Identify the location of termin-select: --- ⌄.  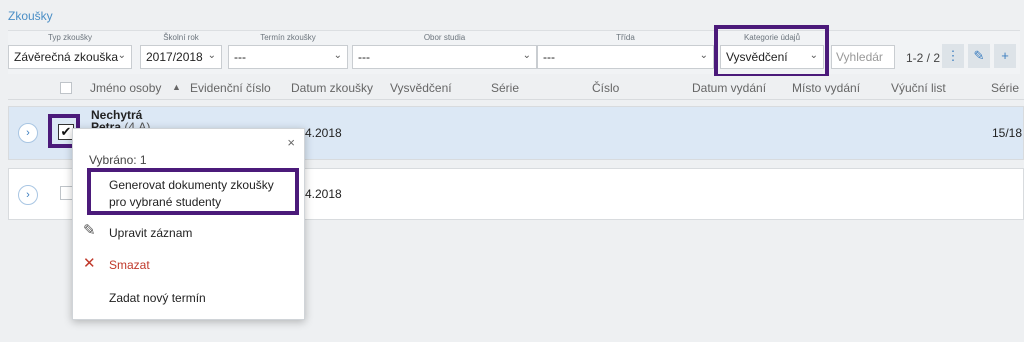
(288, 57).